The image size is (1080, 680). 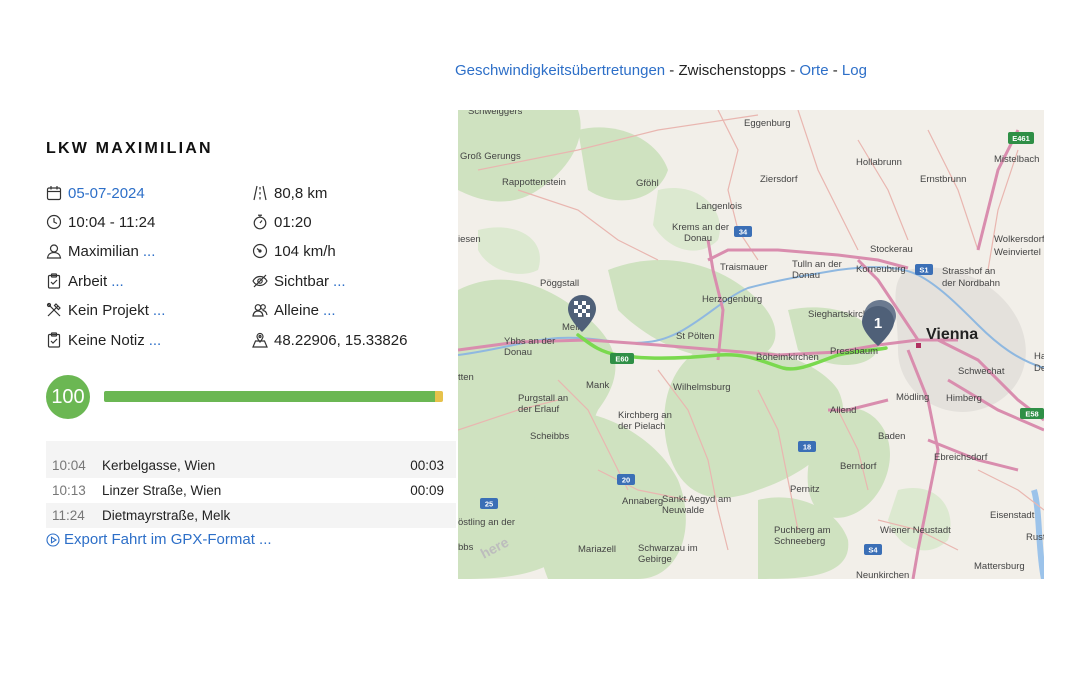 I want to click on map-place-label: Rappottenstein, so click(x=534, y=182).